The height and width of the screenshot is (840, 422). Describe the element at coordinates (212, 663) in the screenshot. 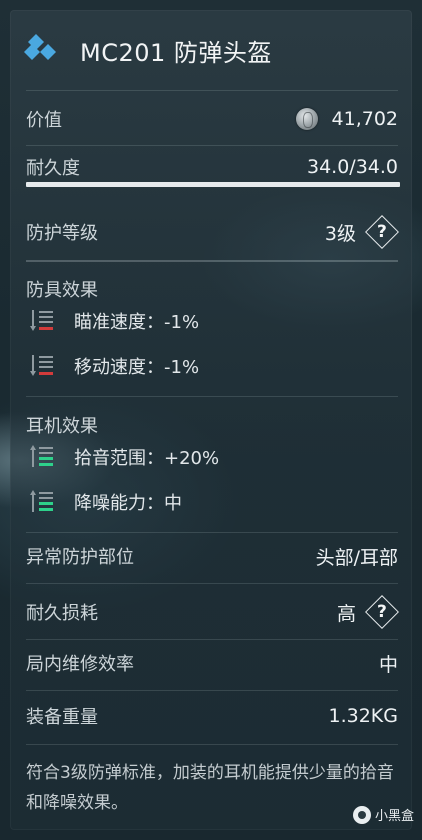

I see `repair-row: 局内维修效率 中` at that location.